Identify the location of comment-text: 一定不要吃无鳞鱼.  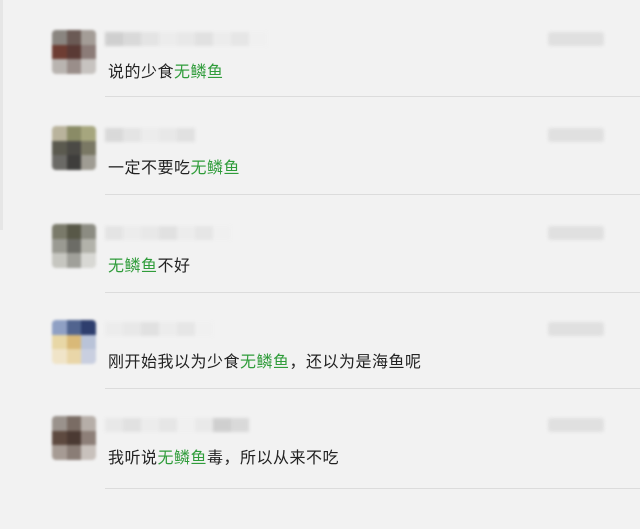
(174, 166).